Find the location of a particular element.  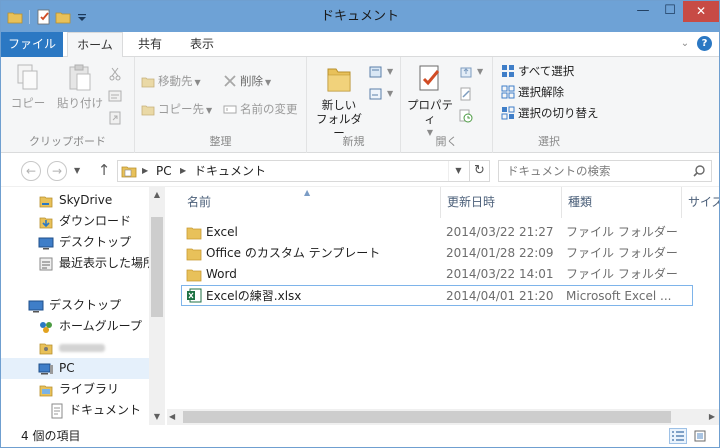

column-header-size: サイズ is located at coordinates (700, 202).